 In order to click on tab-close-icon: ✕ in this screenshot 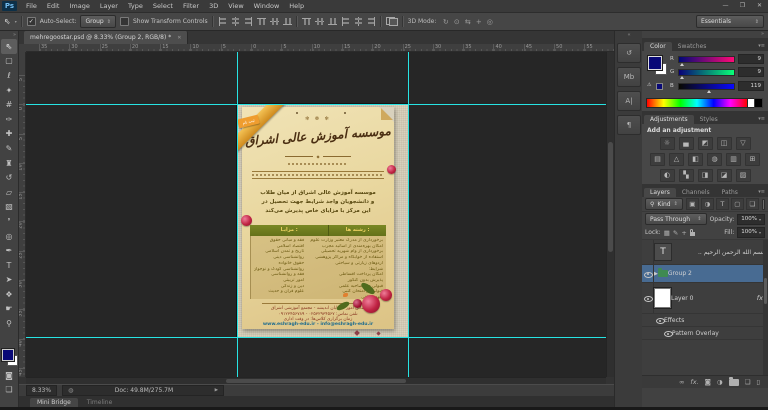, I will do `click(179, 38)`.